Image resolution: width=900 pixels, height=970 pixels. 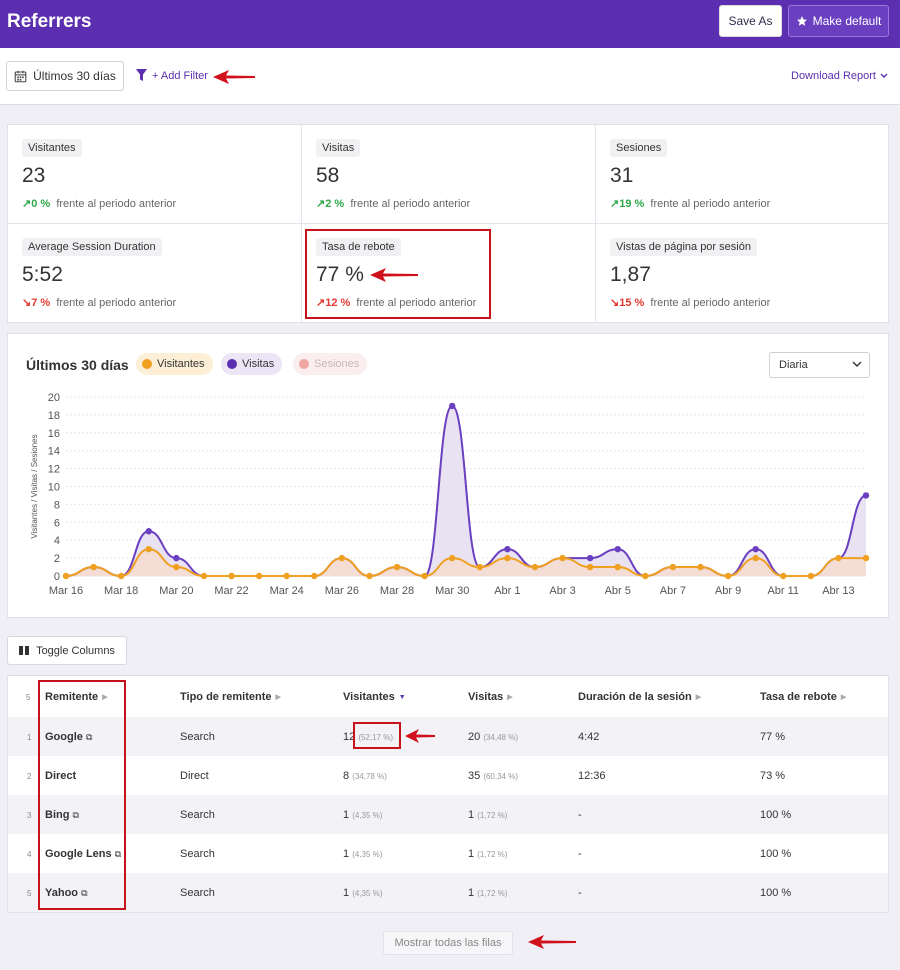 What do you see at coordinates (683, 247) in the screenshot?
I see `metric-label: Vistas de página por sesión` at bounding box center [683, 247].